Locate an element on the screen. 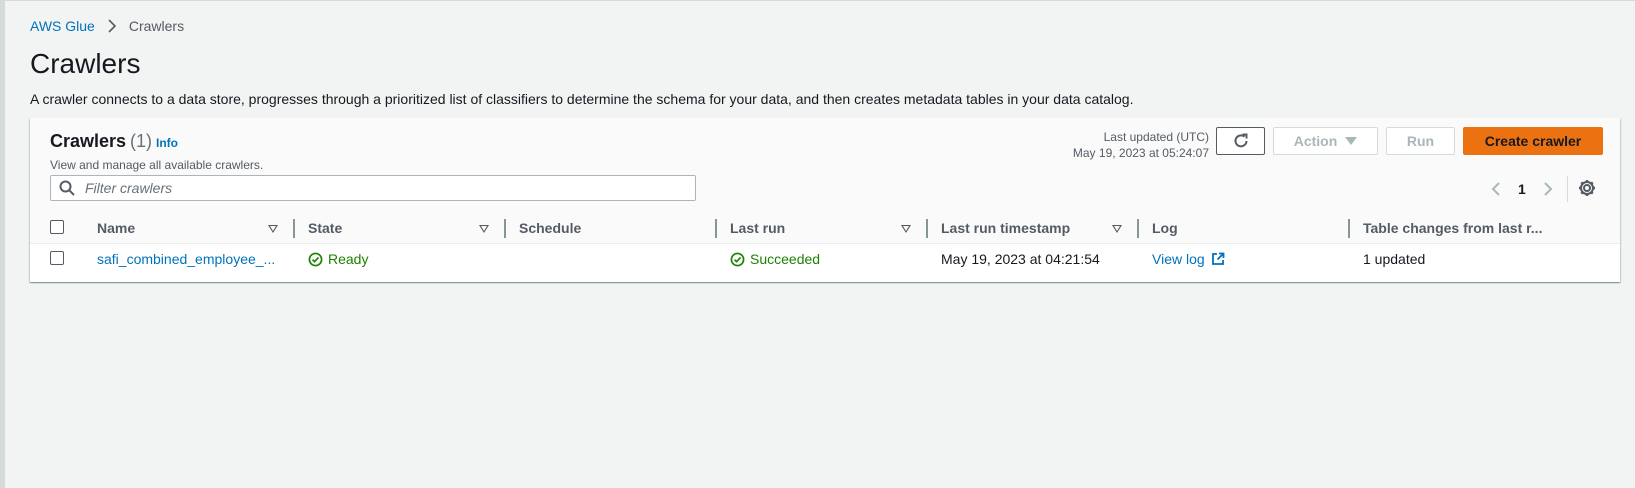  panel-subtitle: View and manage all available crawlers. is located at coordinates (157, 165).